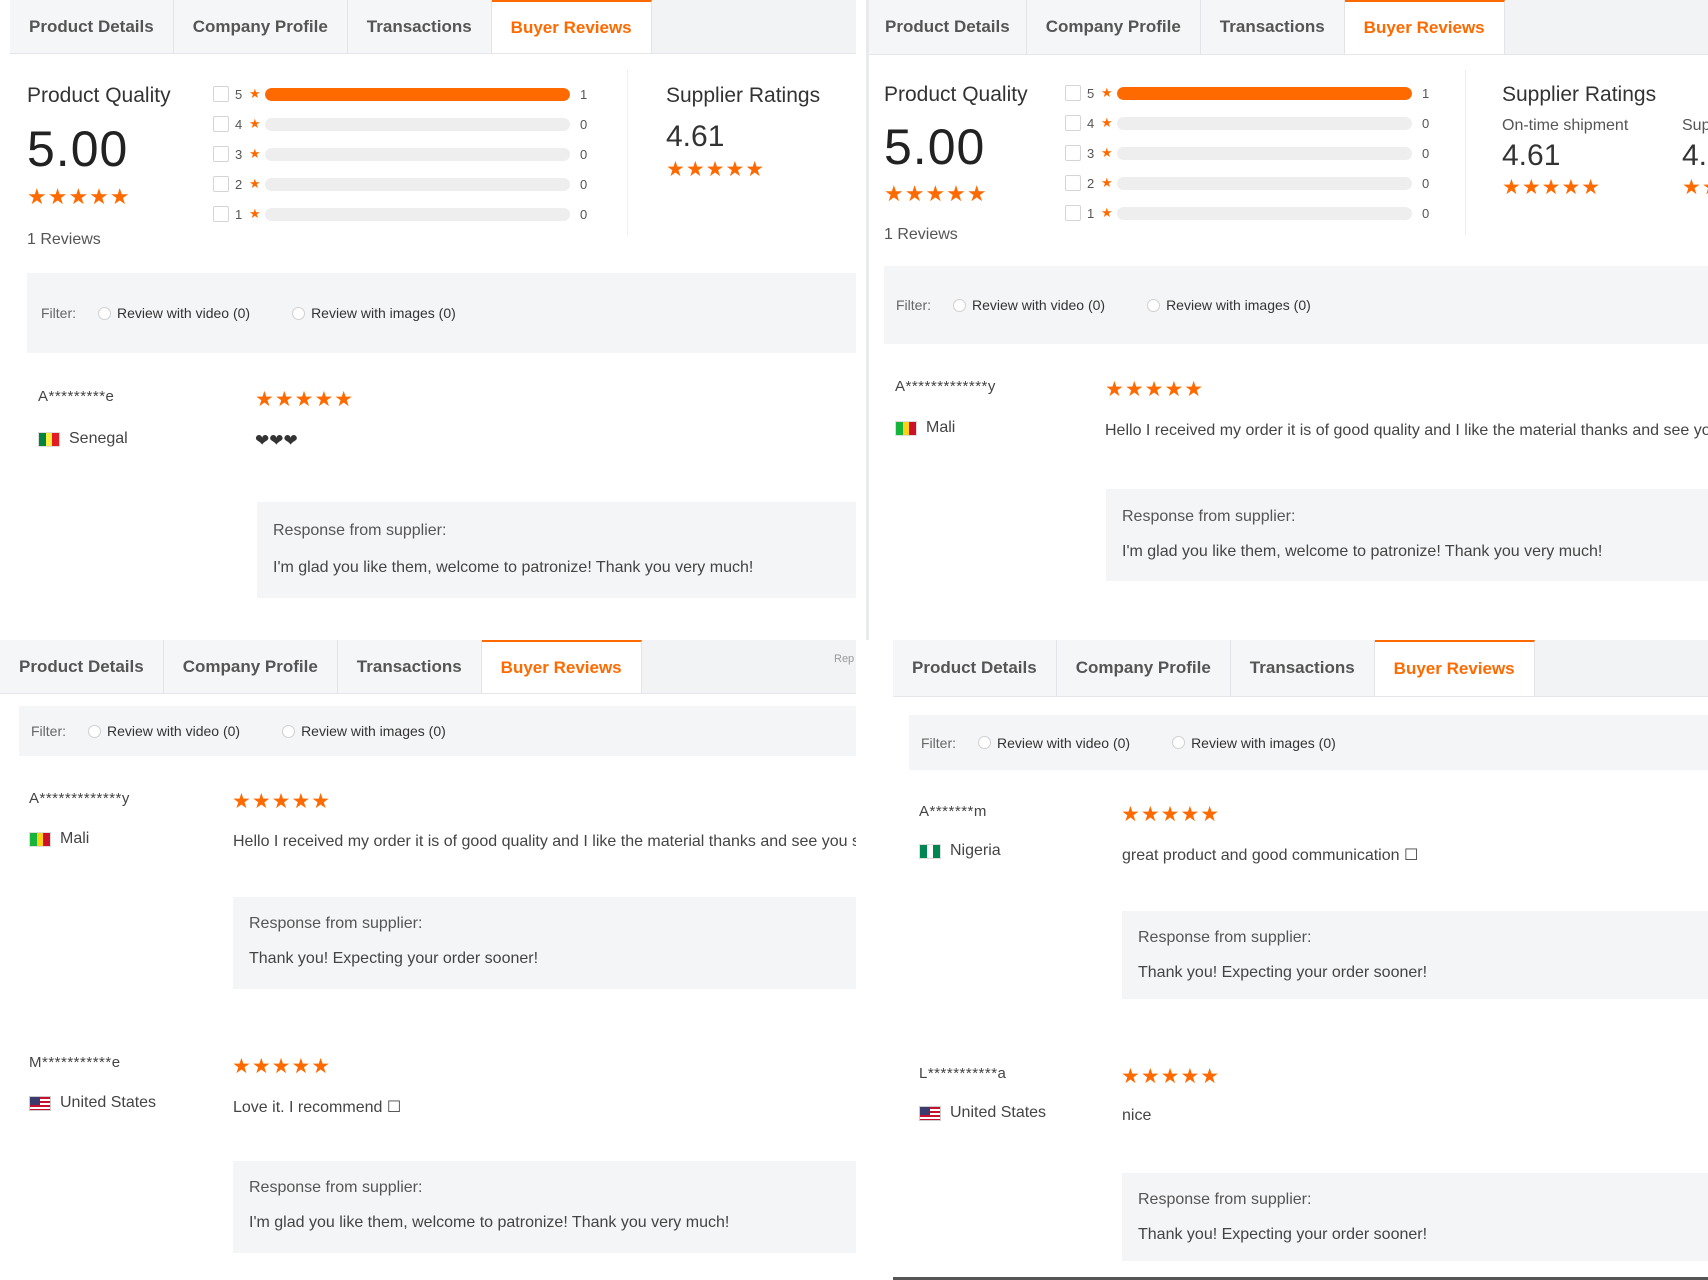 This screenshot has width=1708, height=1280. Describe the element at coordinates (1565, 125) in the screenshot. I see `on-time-shipment-label: On-time shipment` at that location.